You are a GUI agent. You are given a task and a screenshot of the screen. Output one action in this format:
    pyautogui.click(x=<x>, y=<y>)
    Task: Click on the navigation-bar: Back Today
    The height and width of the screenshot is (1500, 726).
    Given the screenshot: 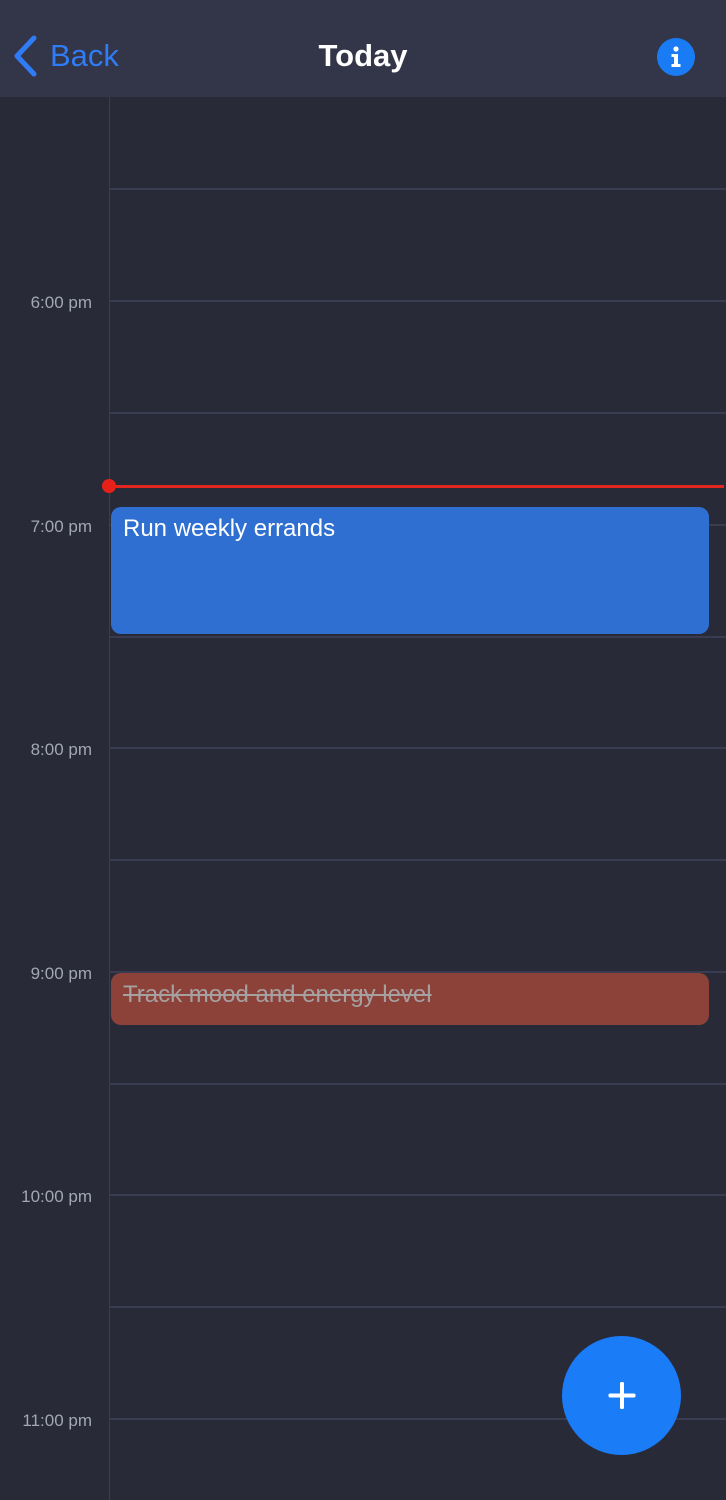 What is the action you would take?
    pyautogui.click(x=363, y=48)
    